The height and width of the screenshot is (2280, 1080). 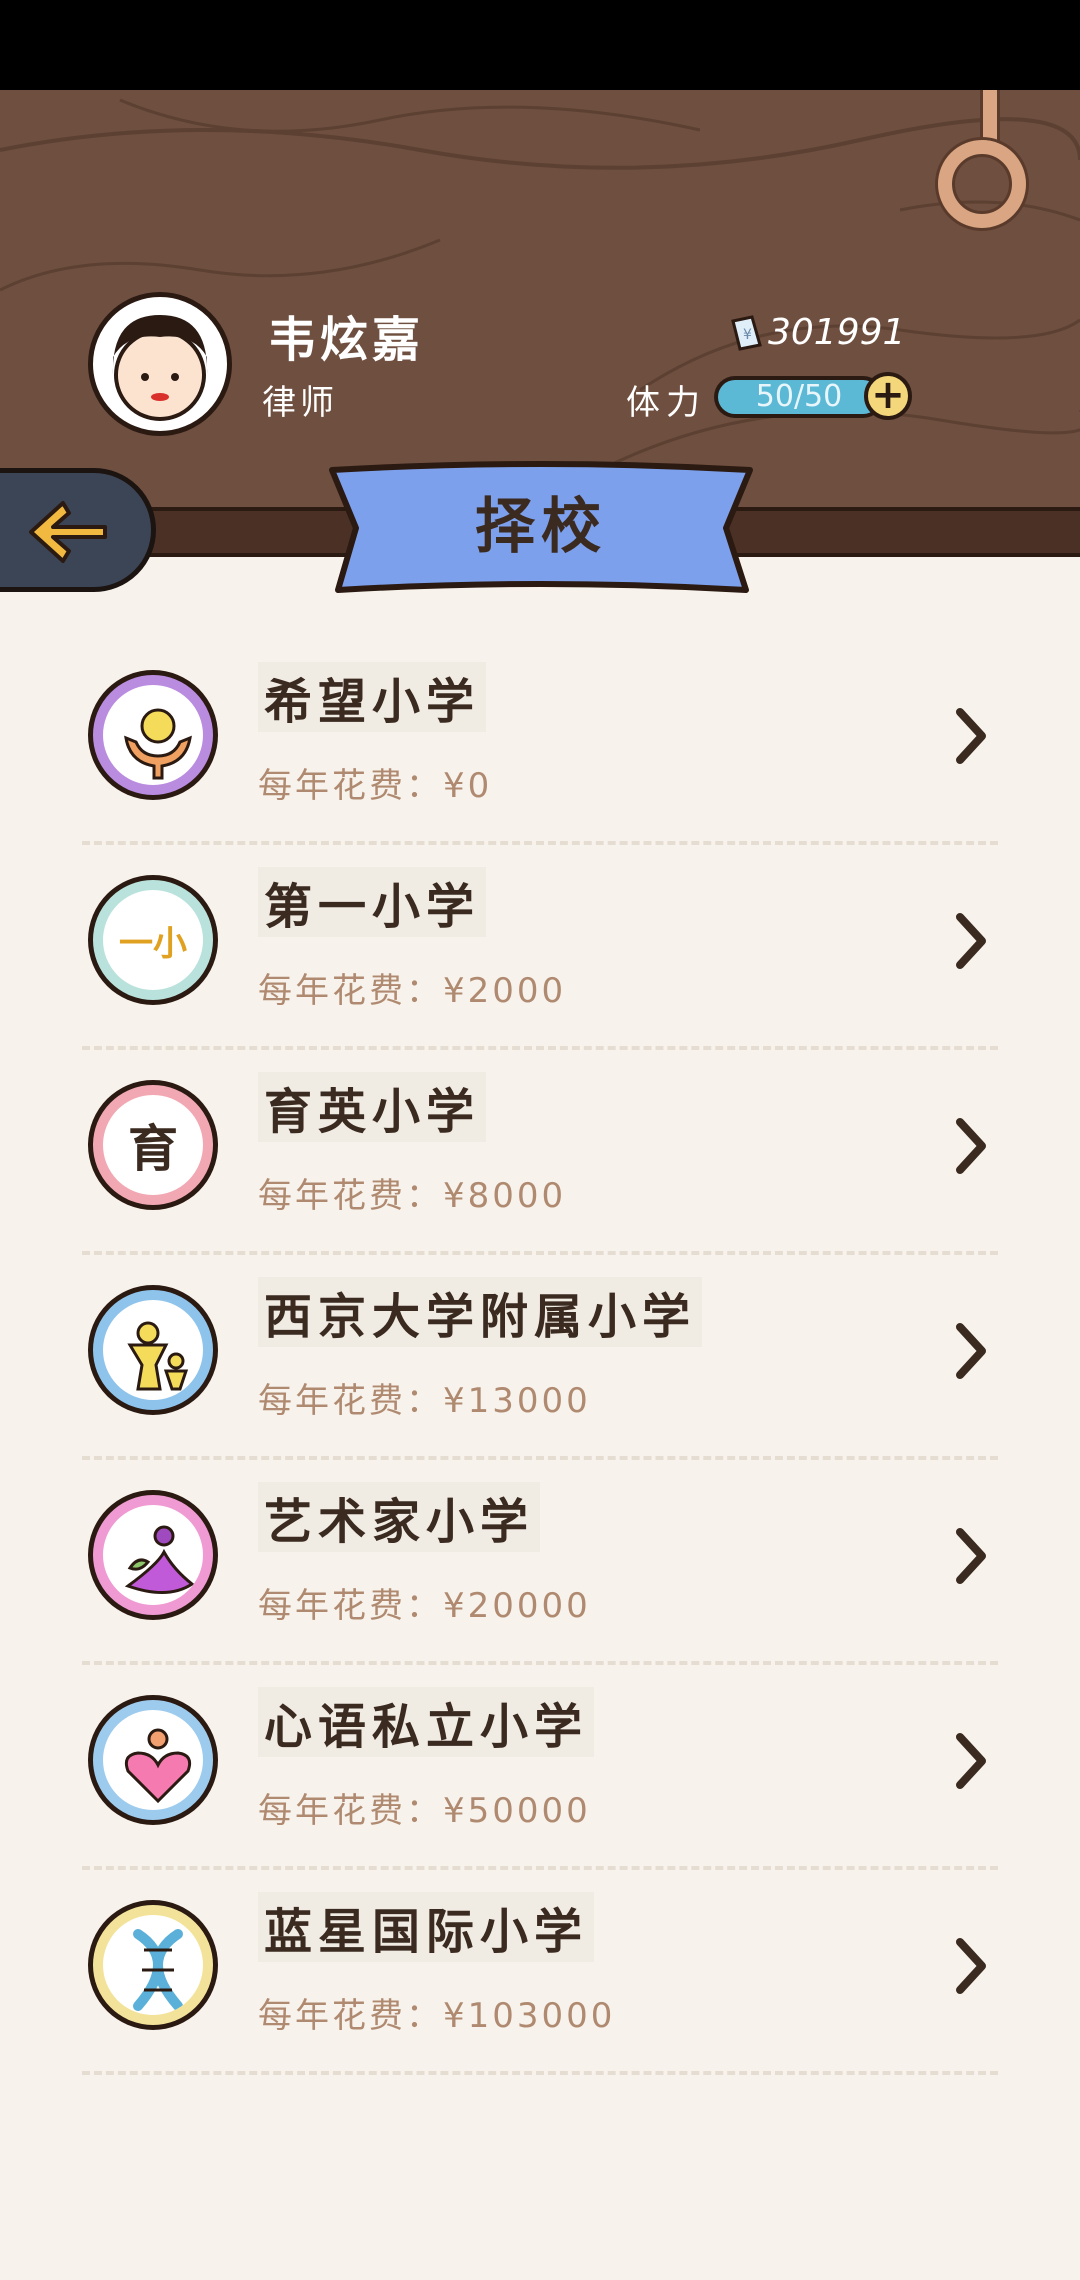 I want to click on dna-icon, so click(x=153, y=1965).